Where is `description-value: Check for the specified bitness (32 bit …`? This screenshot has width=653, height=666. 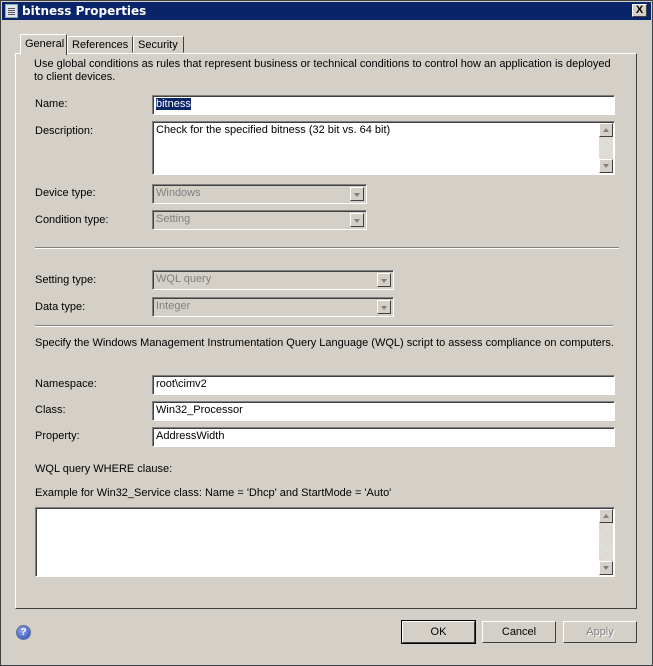 description-value: Check for the specified bitness (32 bit … is located at coordinates (273, 130).